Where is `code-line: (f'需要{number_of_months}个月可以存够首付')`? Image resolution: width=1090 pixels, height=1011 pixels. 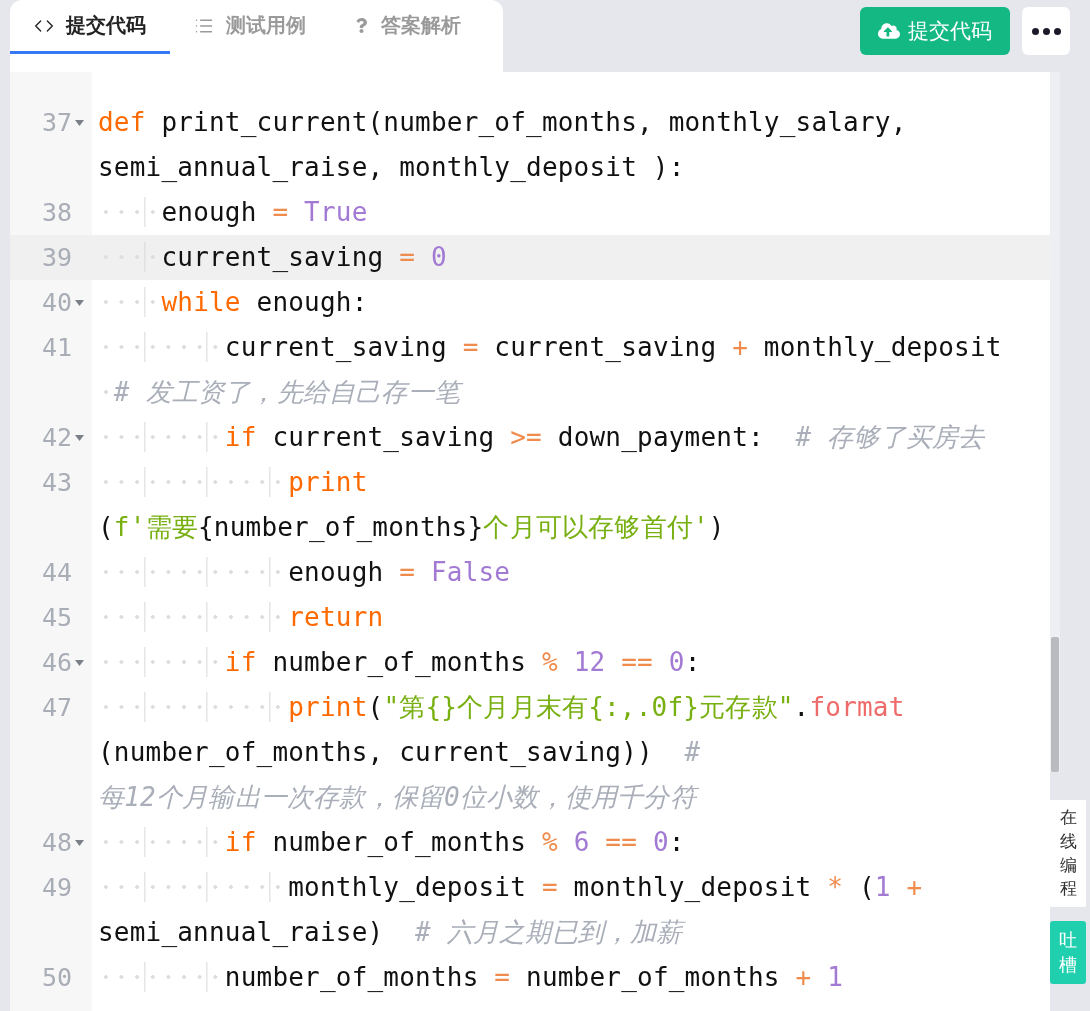 code-line: (f'需要{number_of_months}个月可以存够首付') is located at coordinates (411, 527).